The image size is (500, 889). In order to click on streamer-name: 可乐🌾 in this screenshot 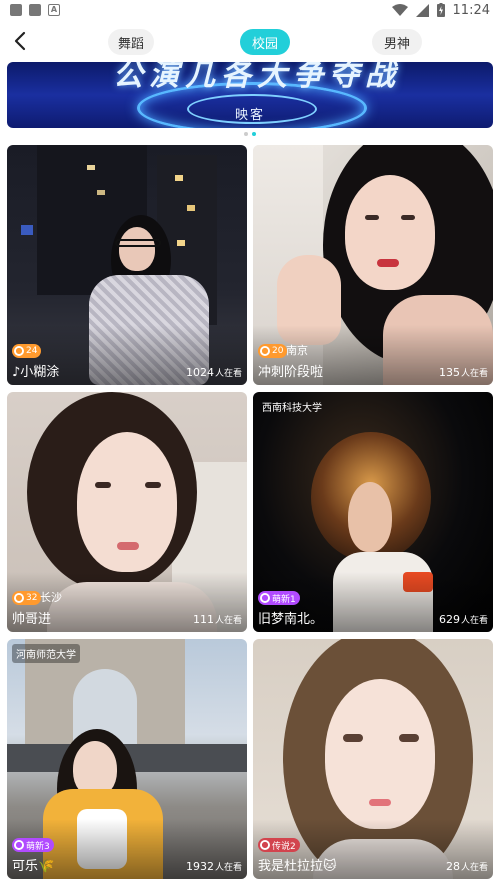, I will do `click(33, 866)`.